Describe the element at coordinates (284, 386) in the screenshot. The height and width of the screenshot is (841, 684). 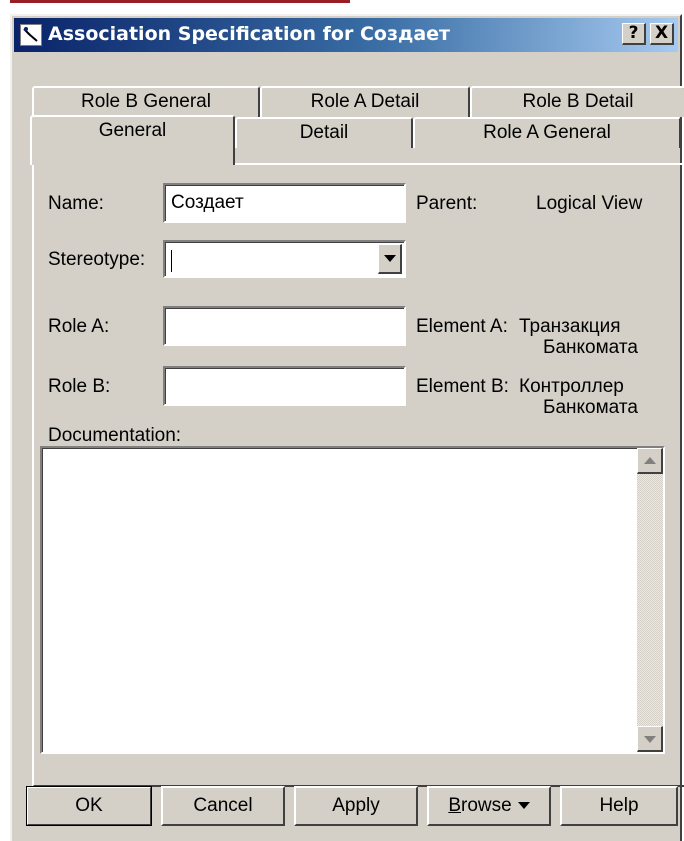
I see `role-b-field` at that location.